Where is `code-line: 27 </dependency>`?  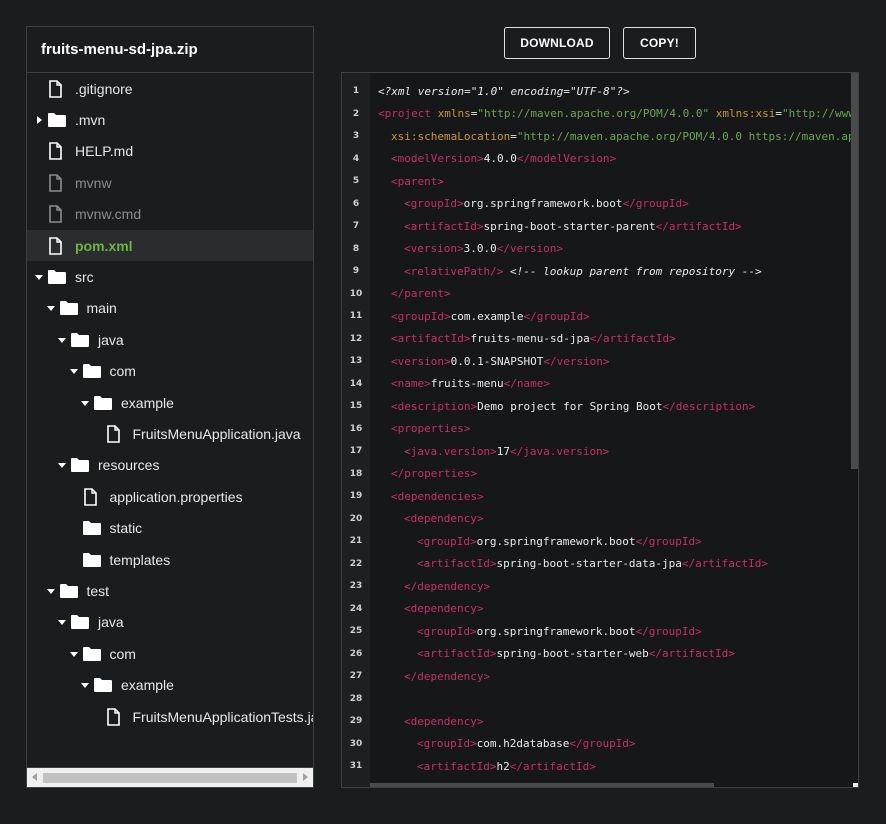
code-line: 27 </dependency> is located at coordinates (416, 676).